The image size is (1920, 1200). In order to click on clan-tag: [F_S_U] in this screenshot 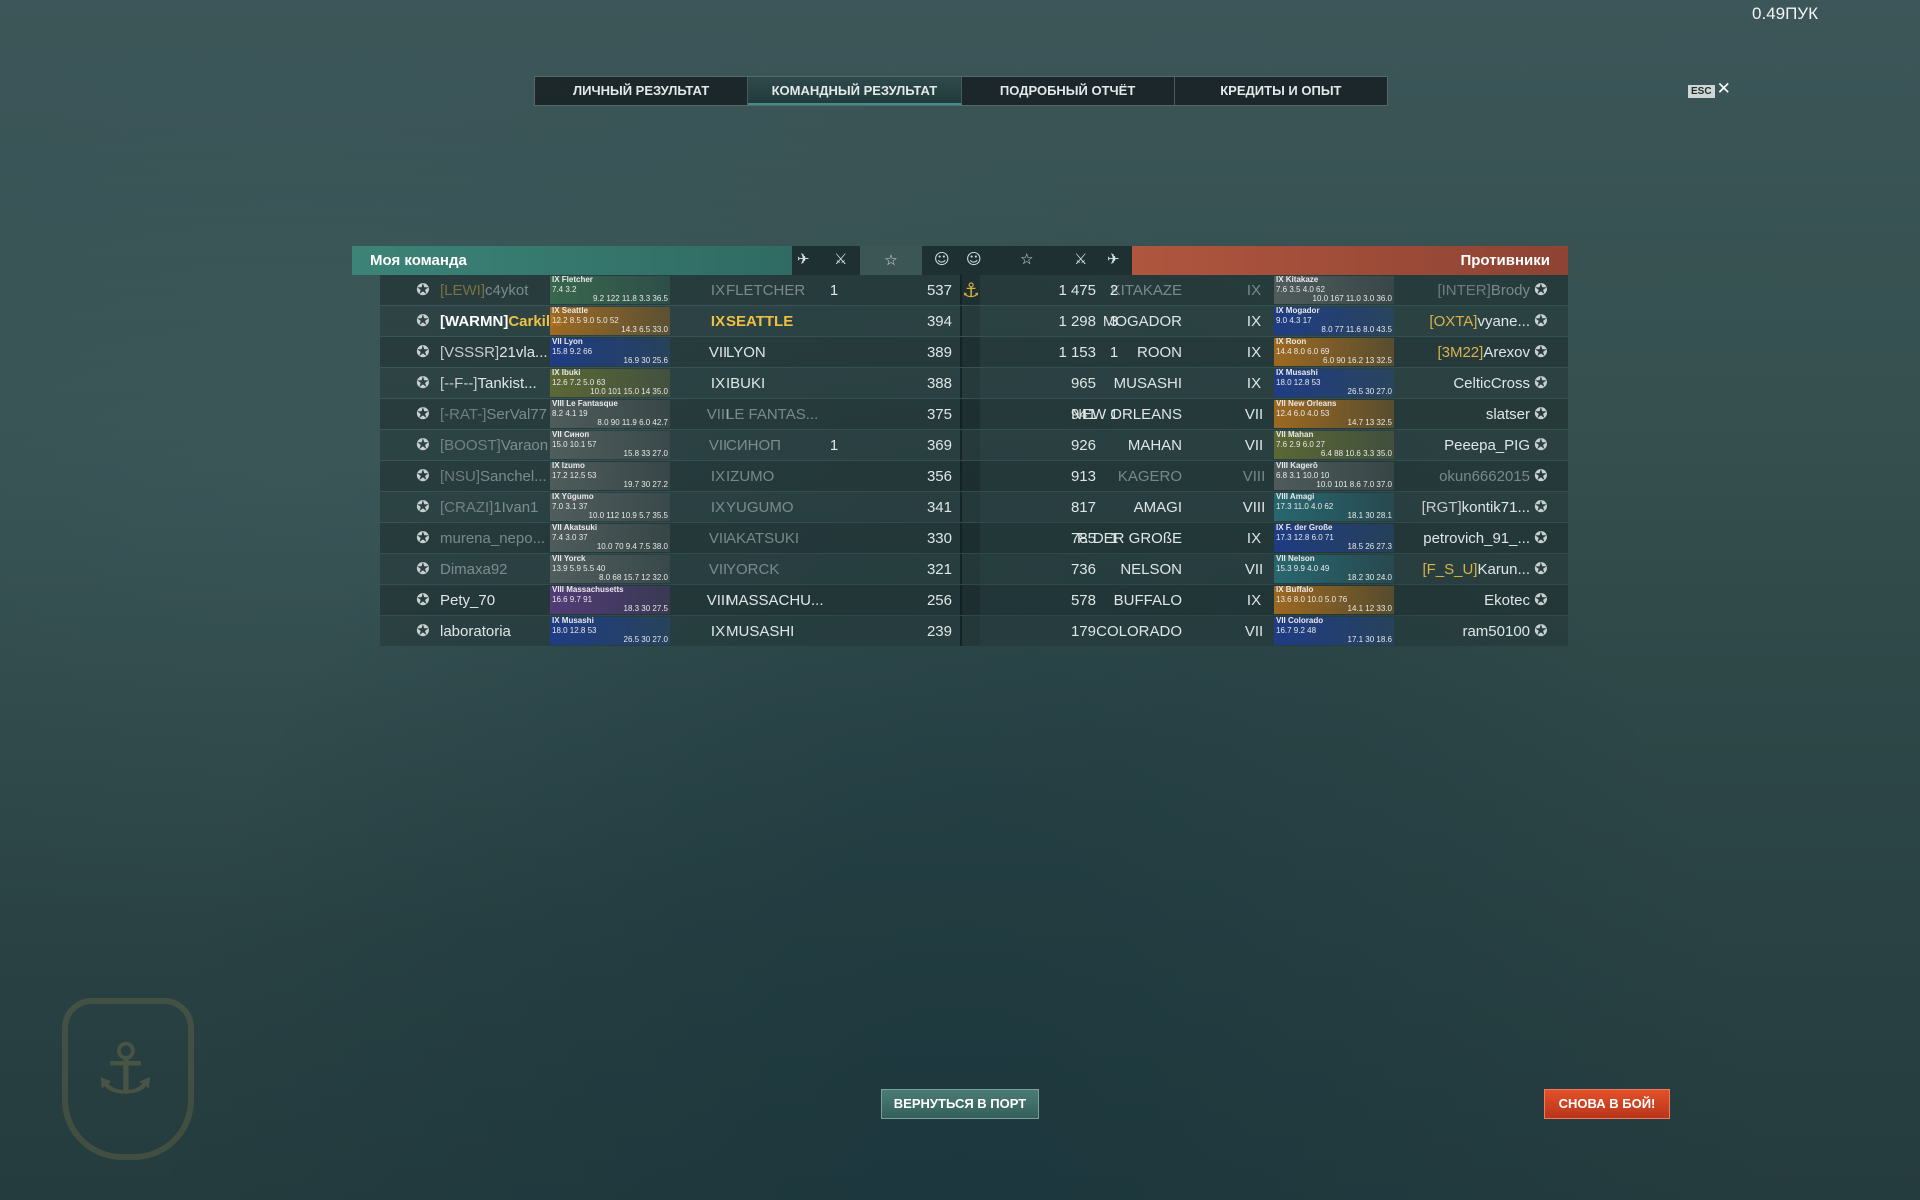, I will do `click(1450, 569)`.